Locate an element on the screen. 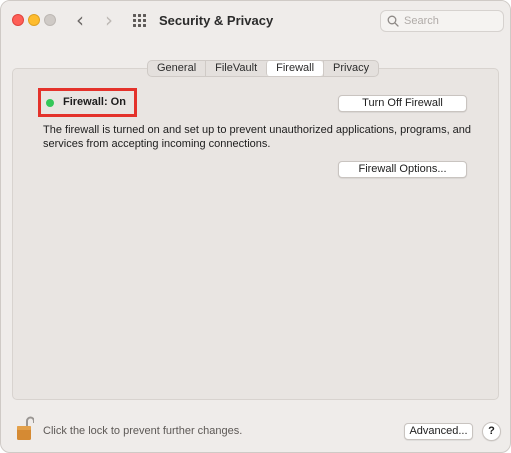 The width and height of the screenshot is (511, 453). lock-icon is located at coordinates (25, 428).